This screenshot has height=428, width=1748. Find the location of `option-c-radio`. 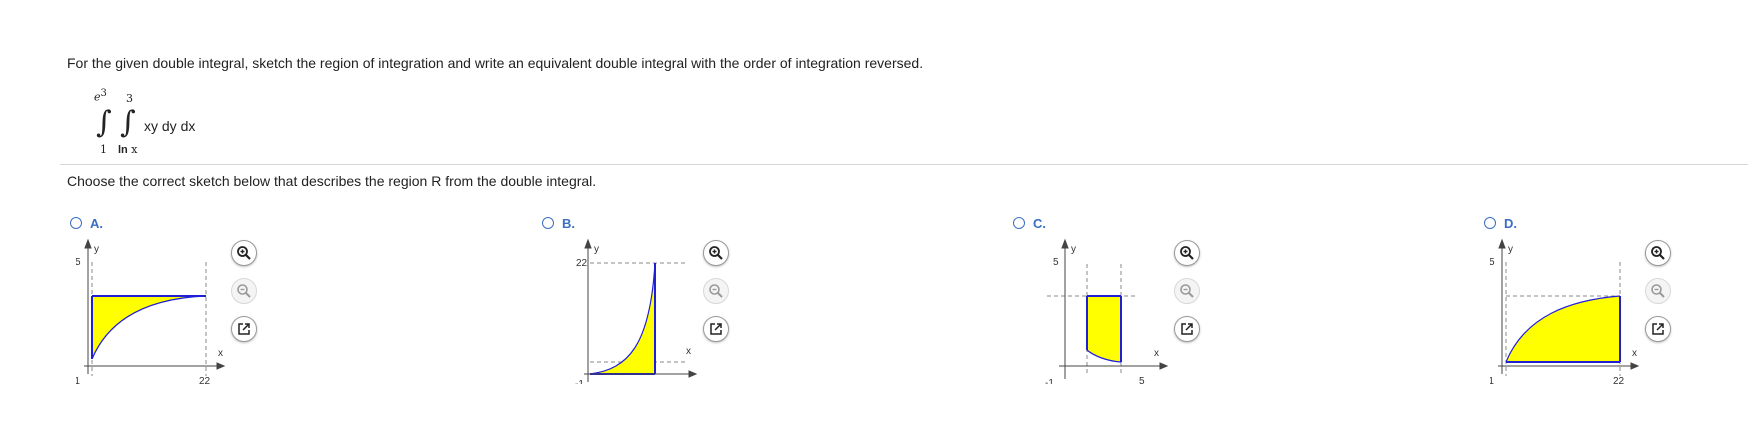

option-c-radio is located at coordinates (1019, 223).